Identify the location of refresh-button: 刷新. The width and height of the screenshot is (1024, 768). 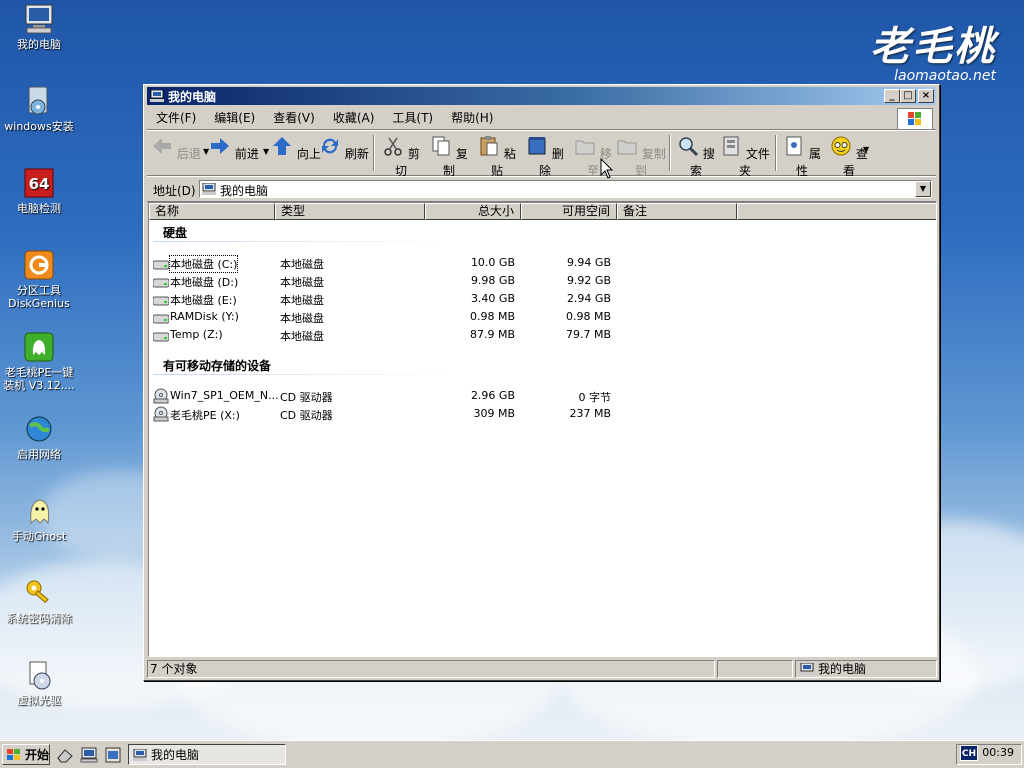
(344, 153).